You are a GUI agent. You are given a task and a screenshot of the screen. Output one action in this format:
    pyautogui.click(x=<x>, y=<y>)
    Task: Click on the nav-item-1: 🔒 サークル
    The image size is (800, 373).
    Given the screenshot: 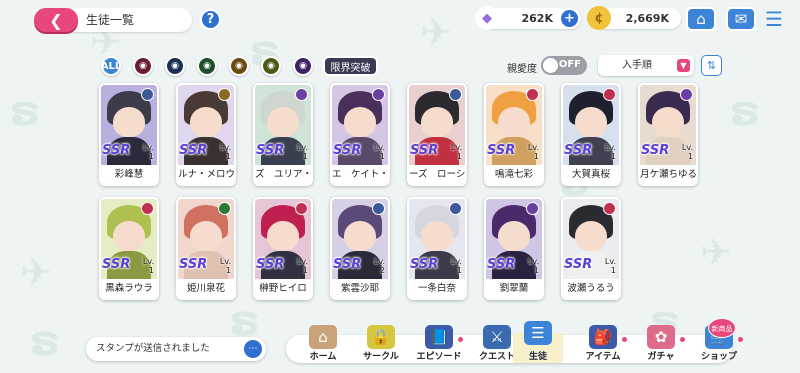 What is the action you would take?
    pyautogui.click(x=381, y=339)
    